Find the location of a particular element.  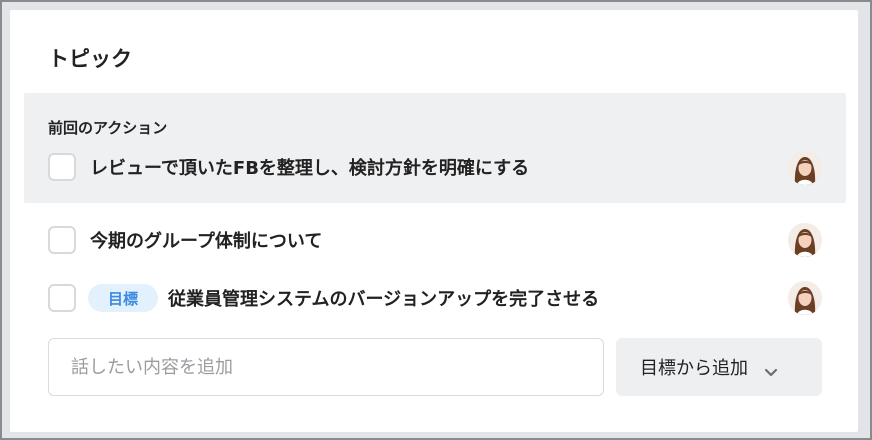

add-from-goal-button: 目標から追加 is located at coordinates (719, 367).